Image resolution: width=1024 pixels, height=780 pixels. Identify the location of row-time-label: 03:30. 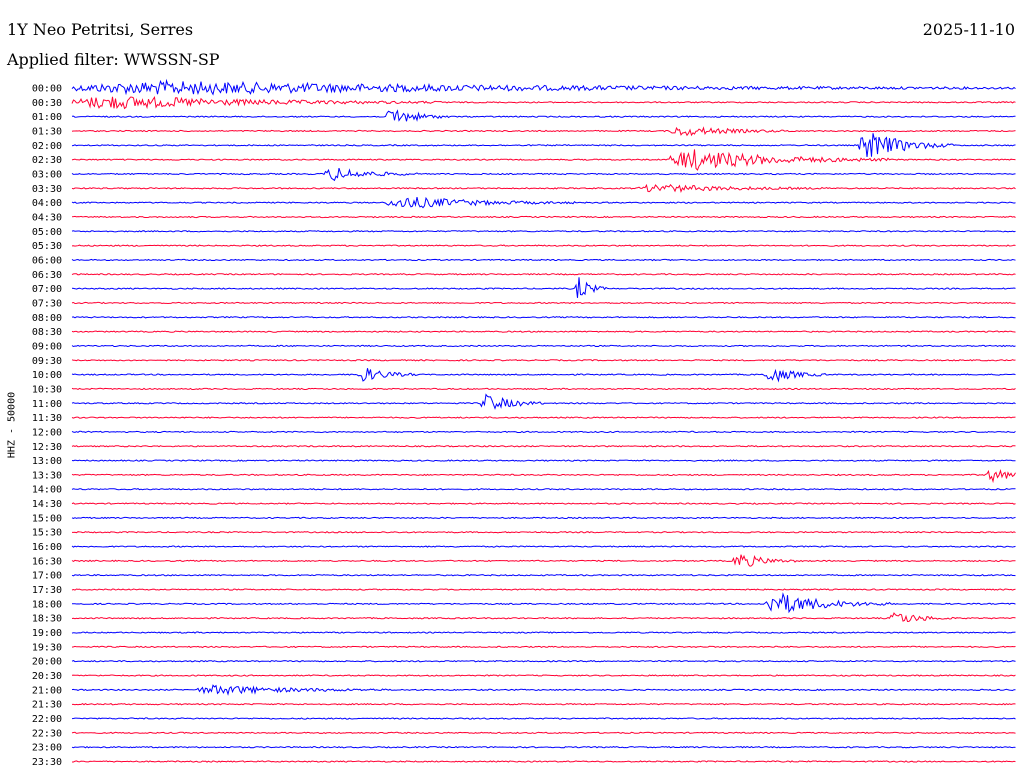
(47, 189).